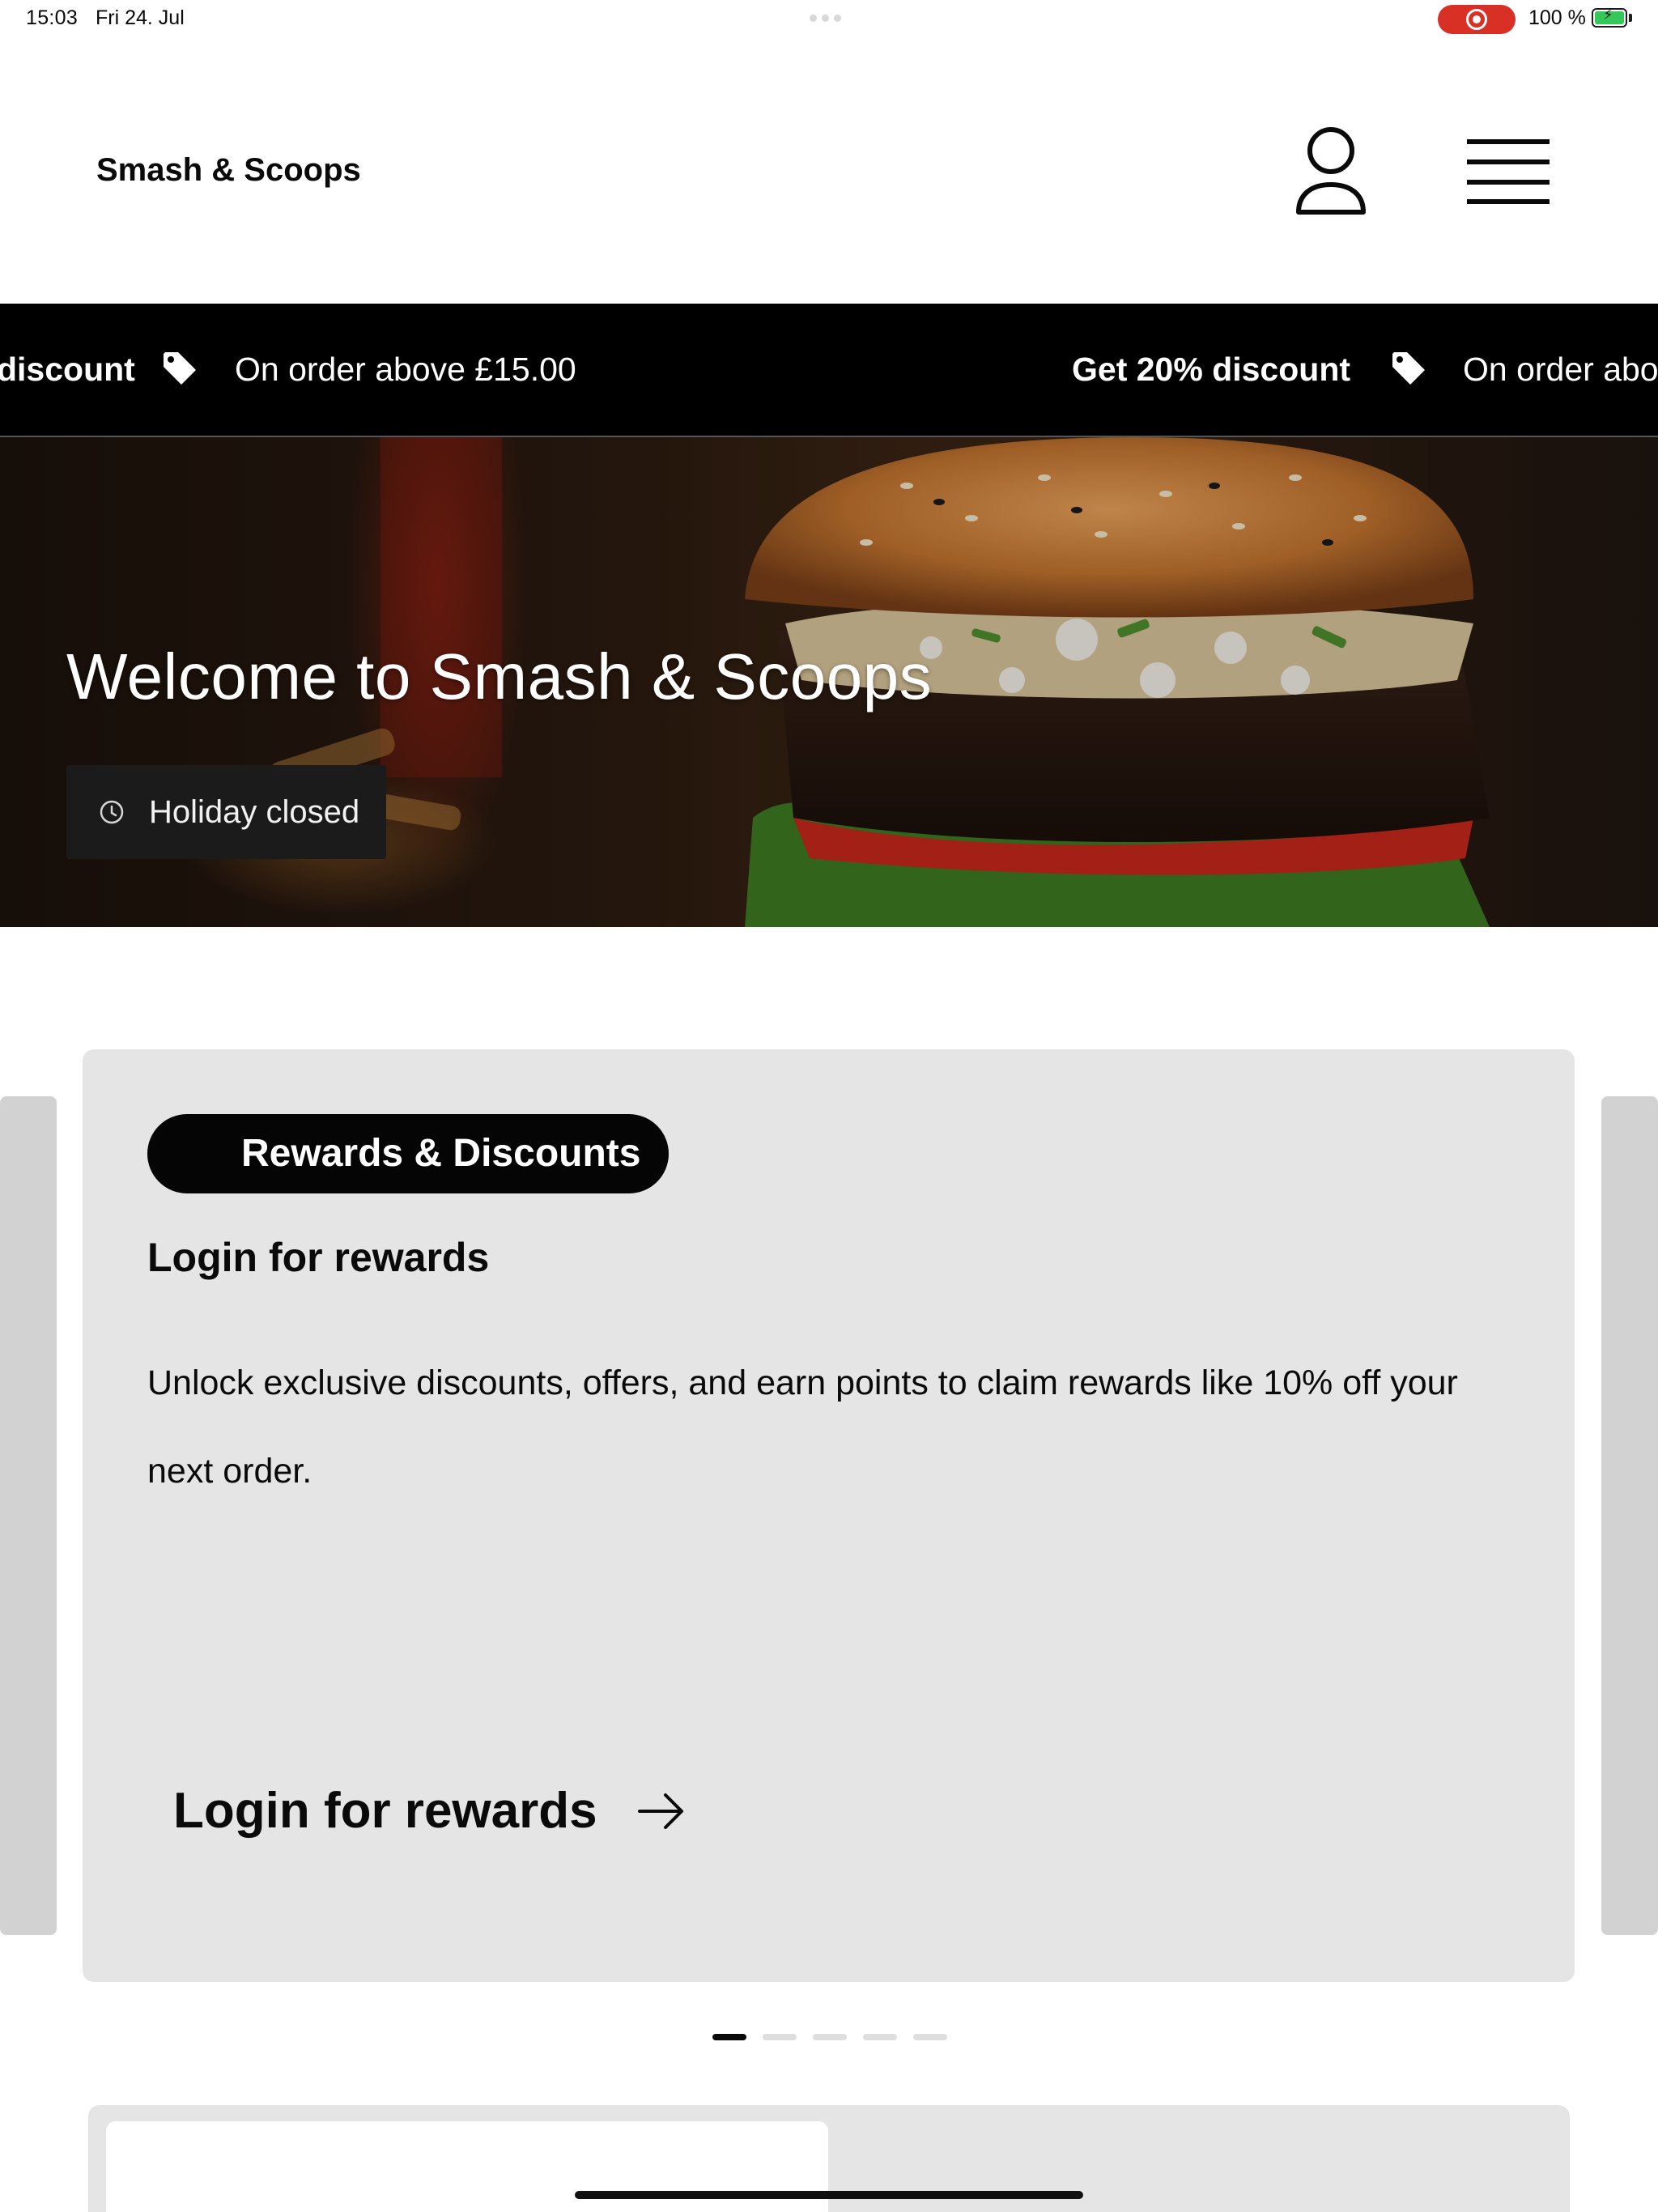 The width and height of the screenshot is (1658, 2212). Describe the element at coordinates (660, 1811) in the screenshot. I see `arrow-right-icon` at that location.